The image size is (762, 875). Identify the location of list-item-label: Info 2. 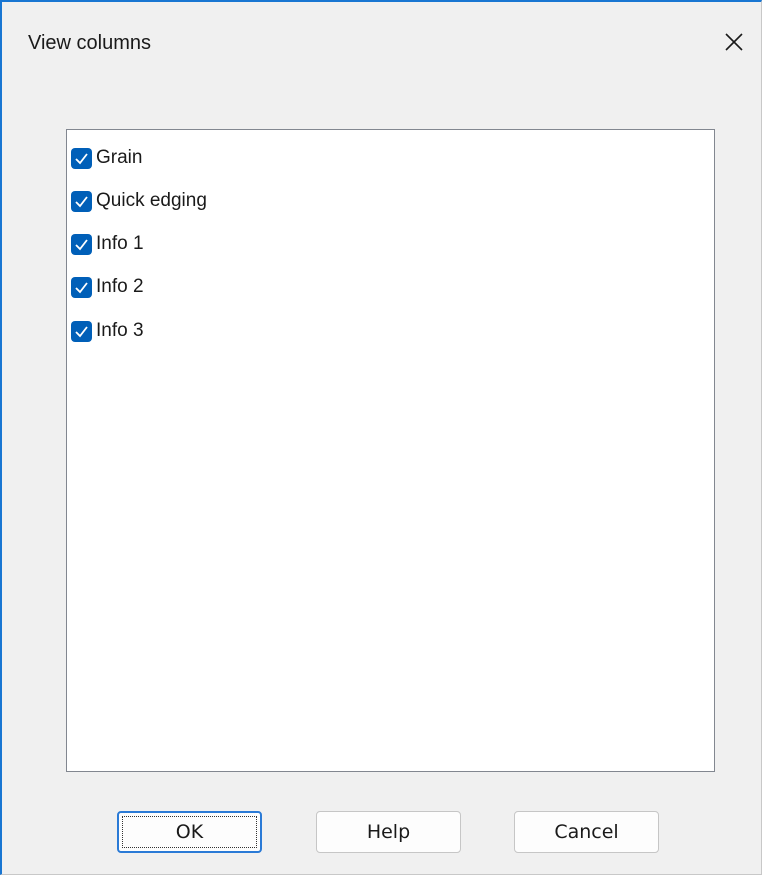
(120, 286).